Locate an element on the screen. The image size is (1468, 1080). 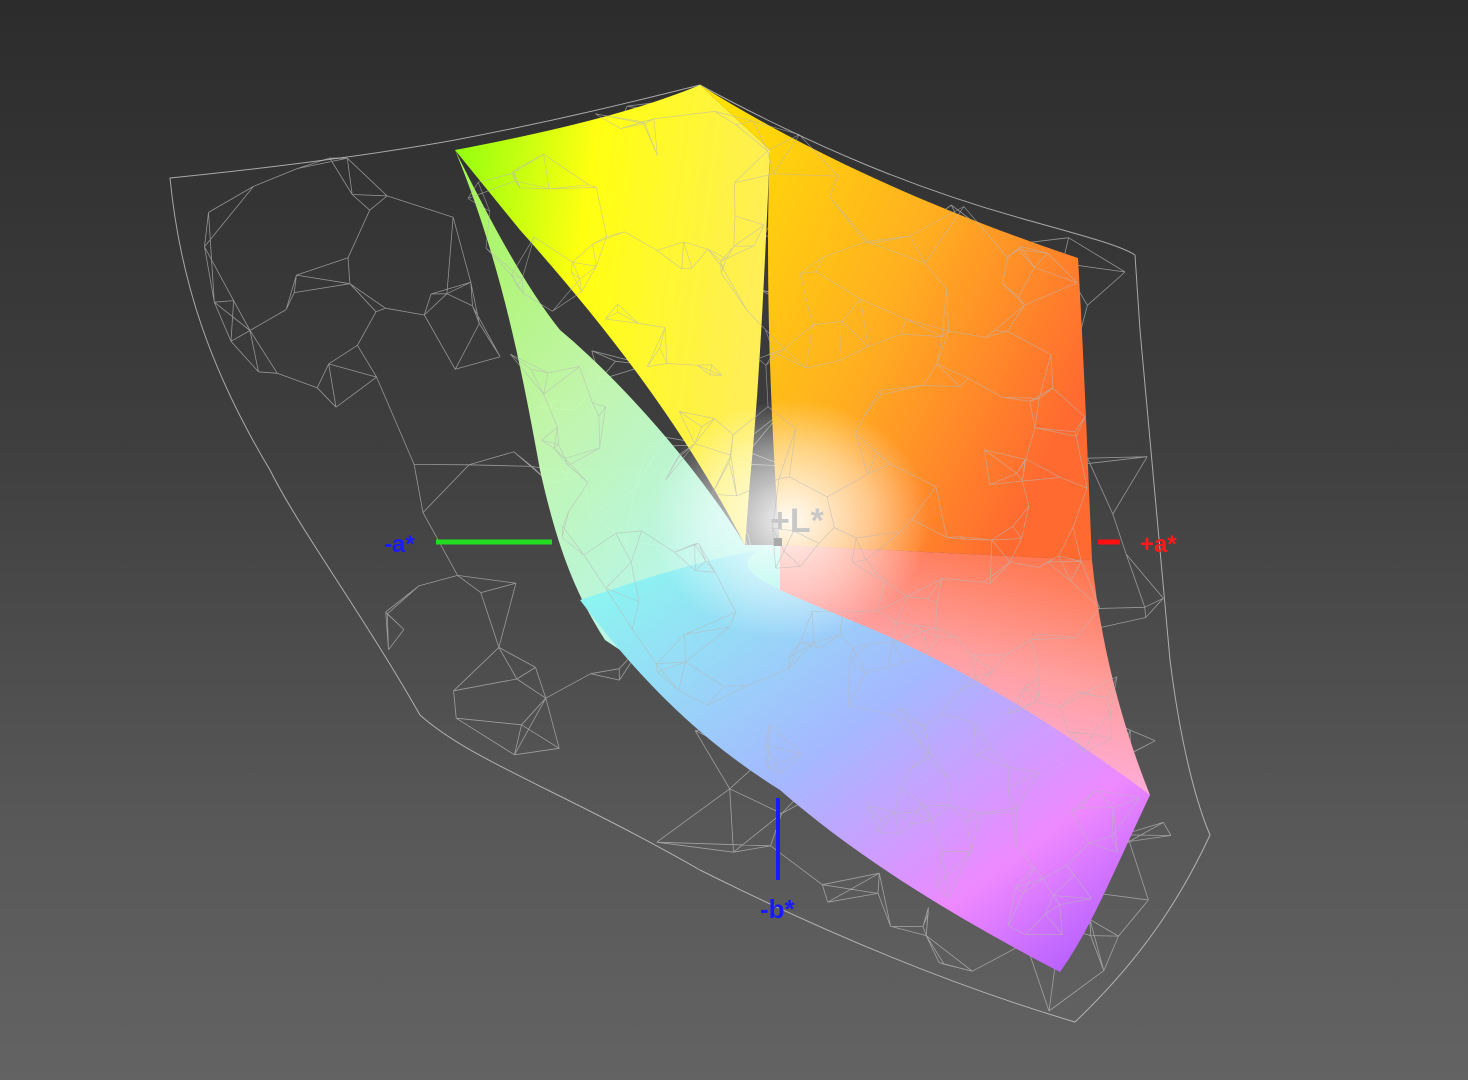
a-plus-axis-label: +a* is located at coordinates (1158, 544).